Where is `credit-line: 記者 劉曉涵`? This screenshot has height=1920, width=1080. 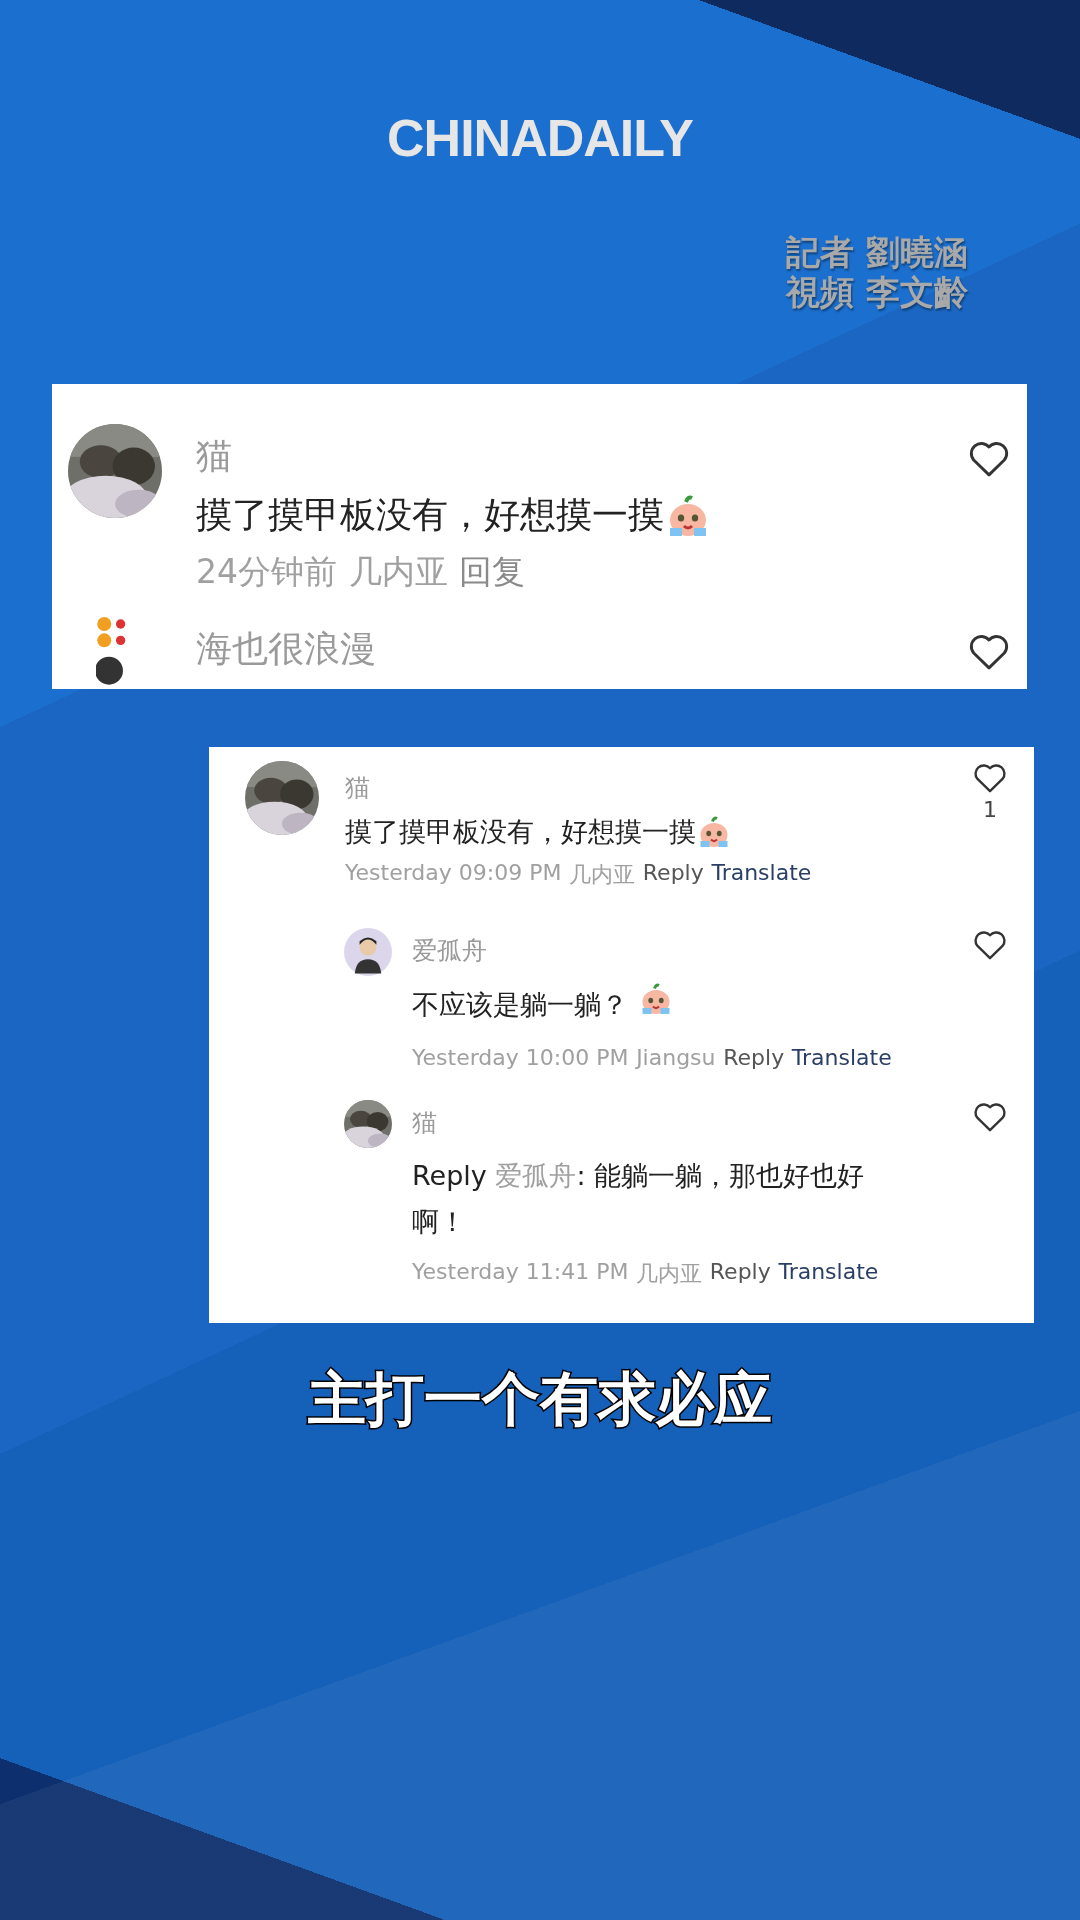
credit-line: 記者 劉曉涵 is located at coordinates (877, 252).